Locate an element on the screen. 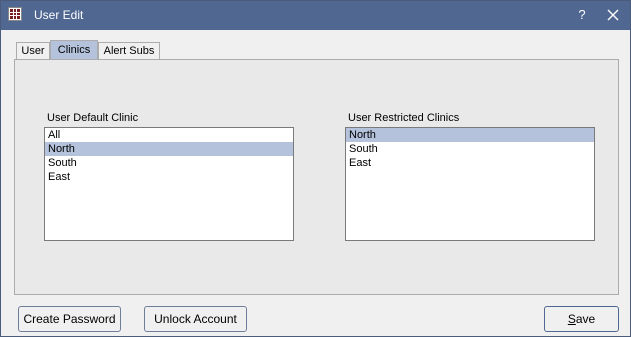 This screenshot has height=337, width=631. save-button: Save is located at coordinates (581, 319).